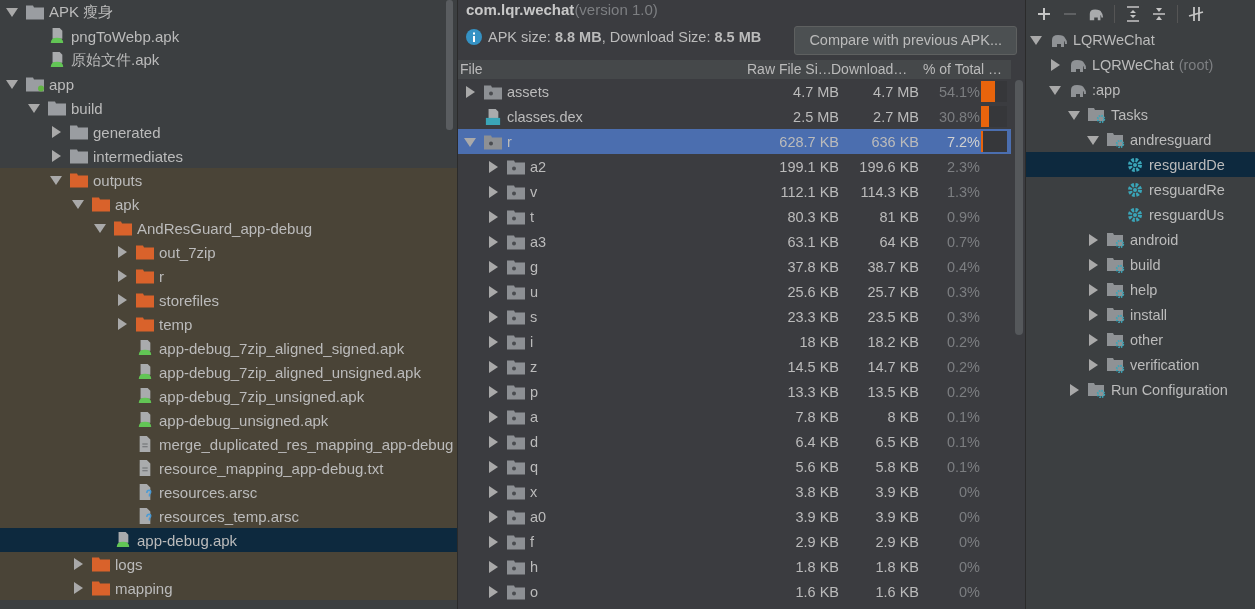 This screenshot has height=609, width=1255. Describe the element at coordinates (601, 69) in the screenshot. I see `column-header: File` at that location.